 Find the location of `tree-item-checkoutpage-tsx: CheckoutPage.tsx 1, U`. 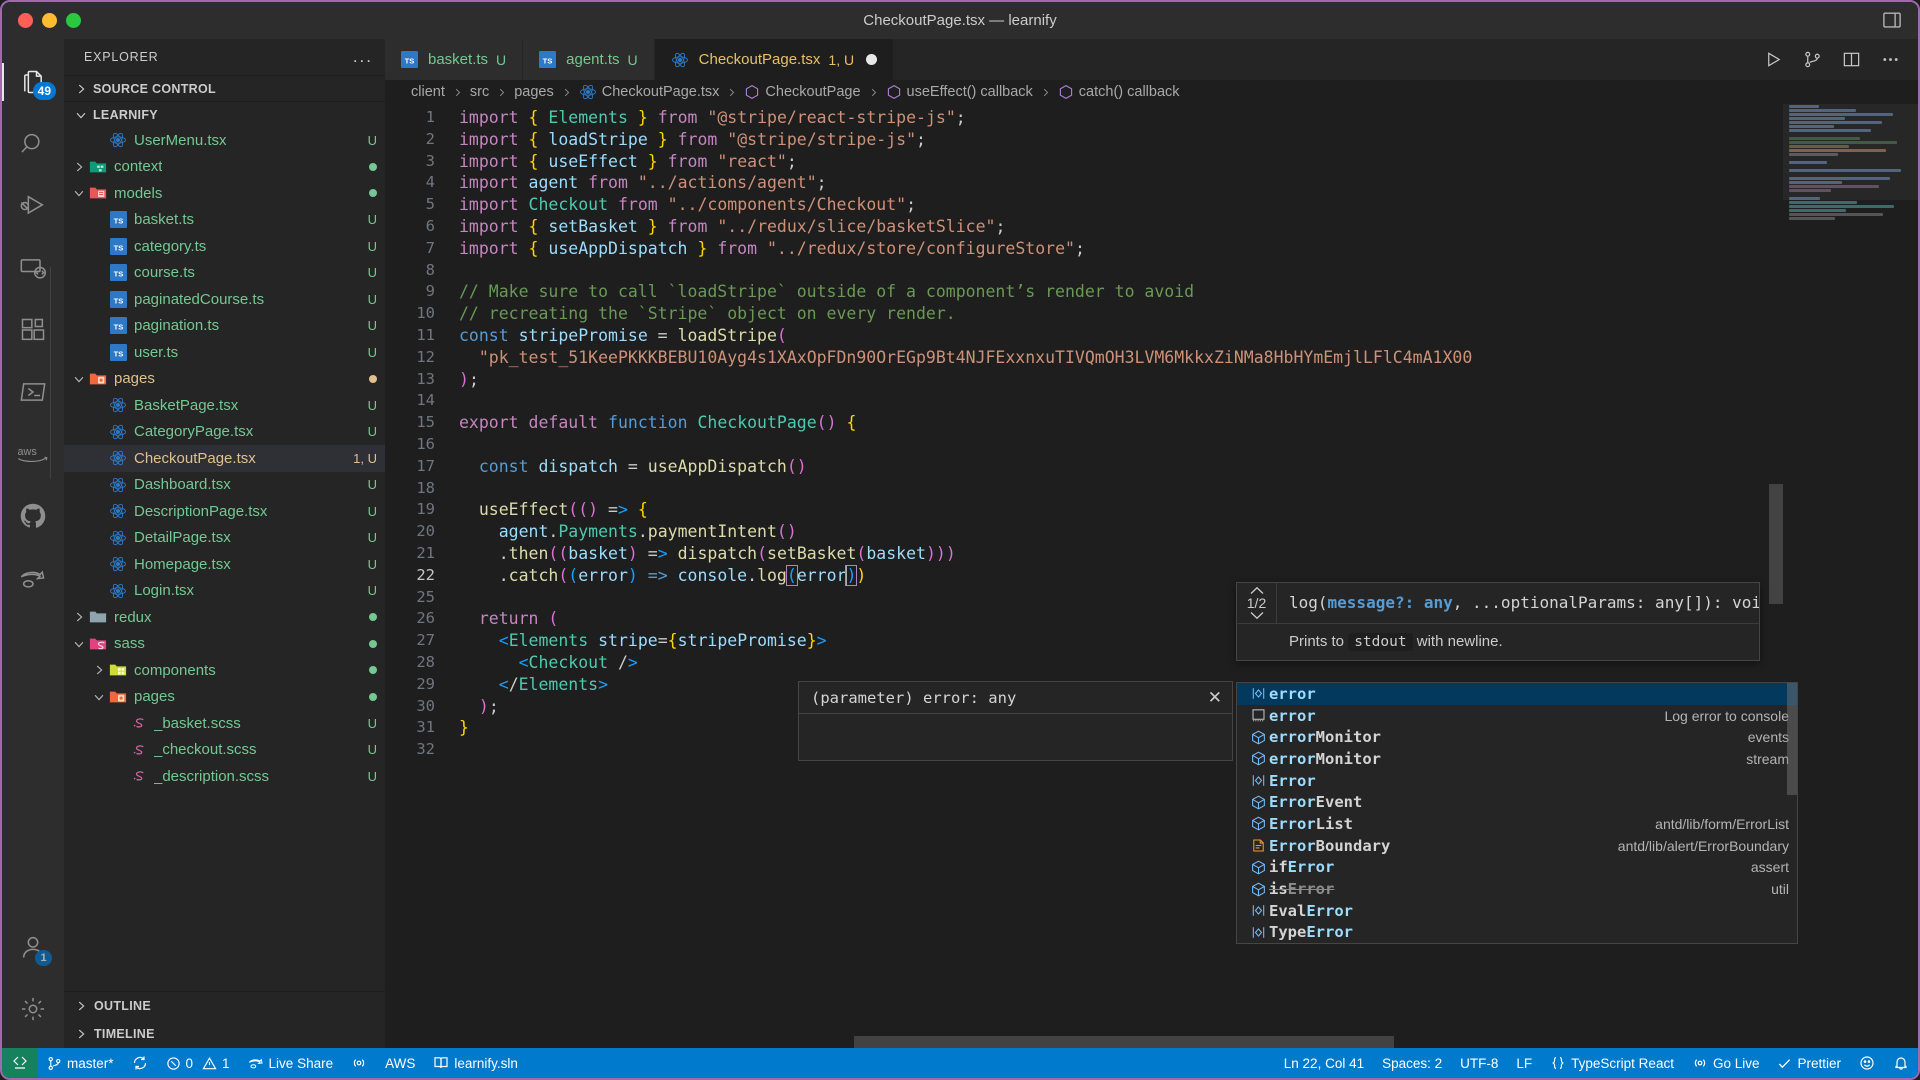

tree-item-checkoutpage-tsx: CheckoutPage.tsx 1, U is located at coordinates (224, 458).